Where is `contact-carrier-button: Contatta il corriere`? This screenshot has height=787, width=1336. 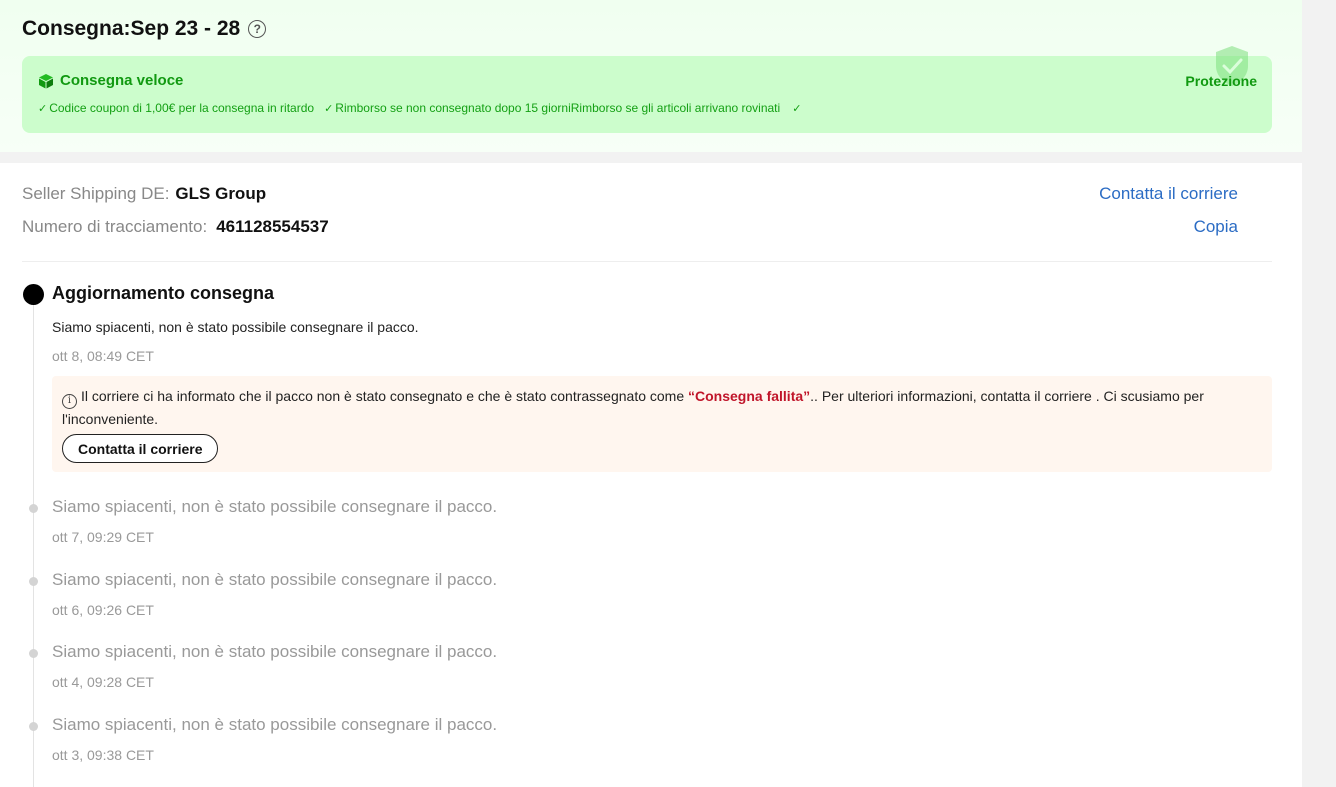 contact-carrier-button: Contatta il corriere is located at coordinates (140, 448).